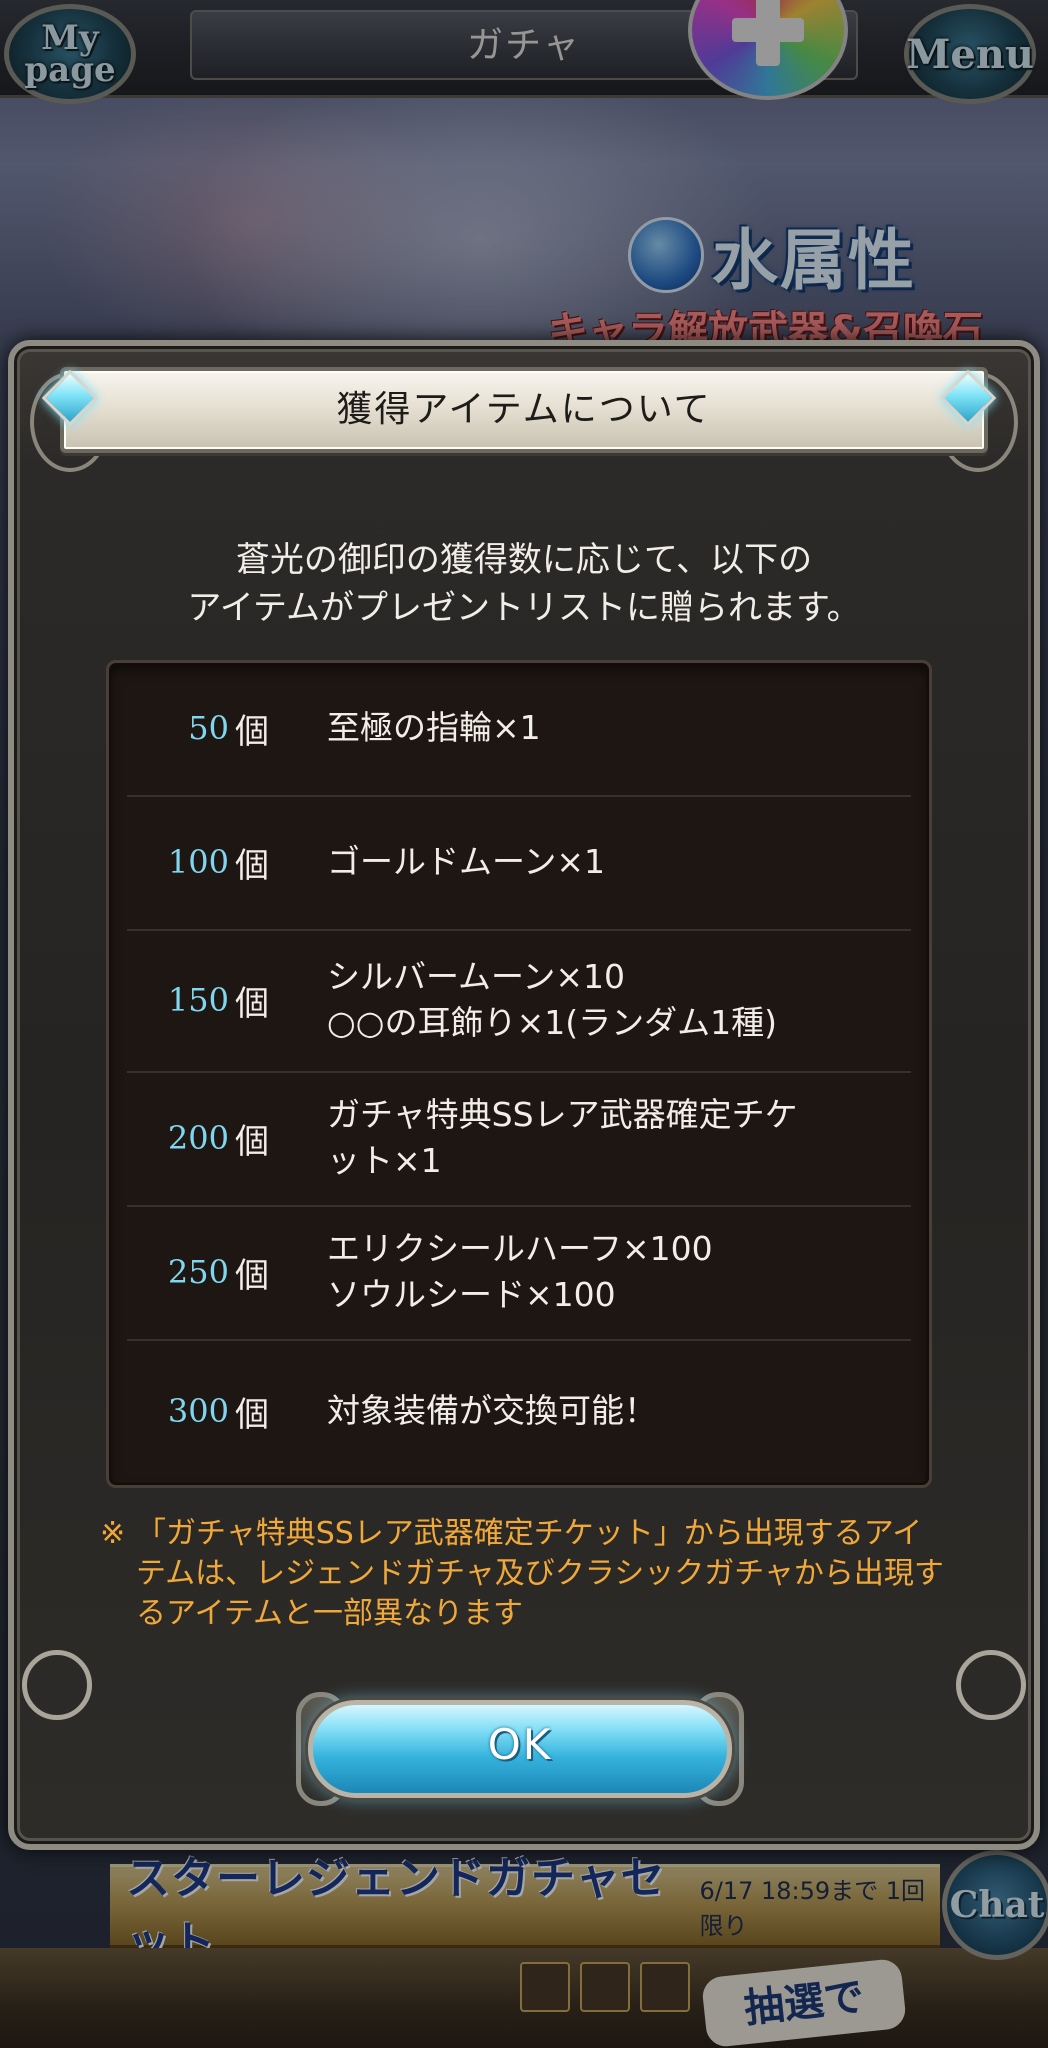  I want to click on note-mark: ※, so click(113, 1533).